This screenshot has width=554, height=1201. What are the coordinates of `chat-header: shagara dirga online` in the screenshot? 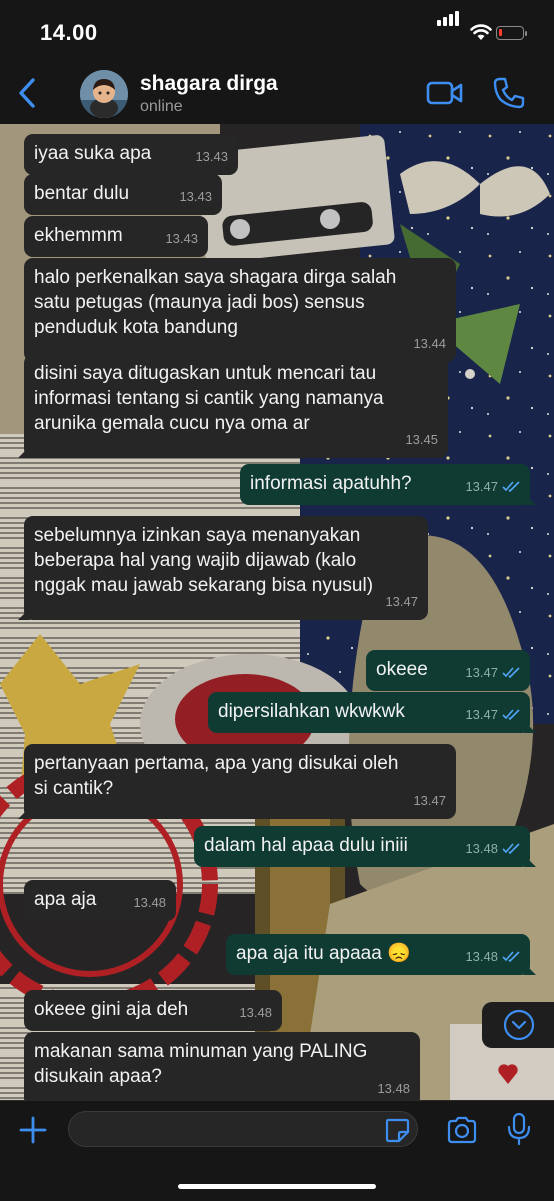 It's located at (277, 93).